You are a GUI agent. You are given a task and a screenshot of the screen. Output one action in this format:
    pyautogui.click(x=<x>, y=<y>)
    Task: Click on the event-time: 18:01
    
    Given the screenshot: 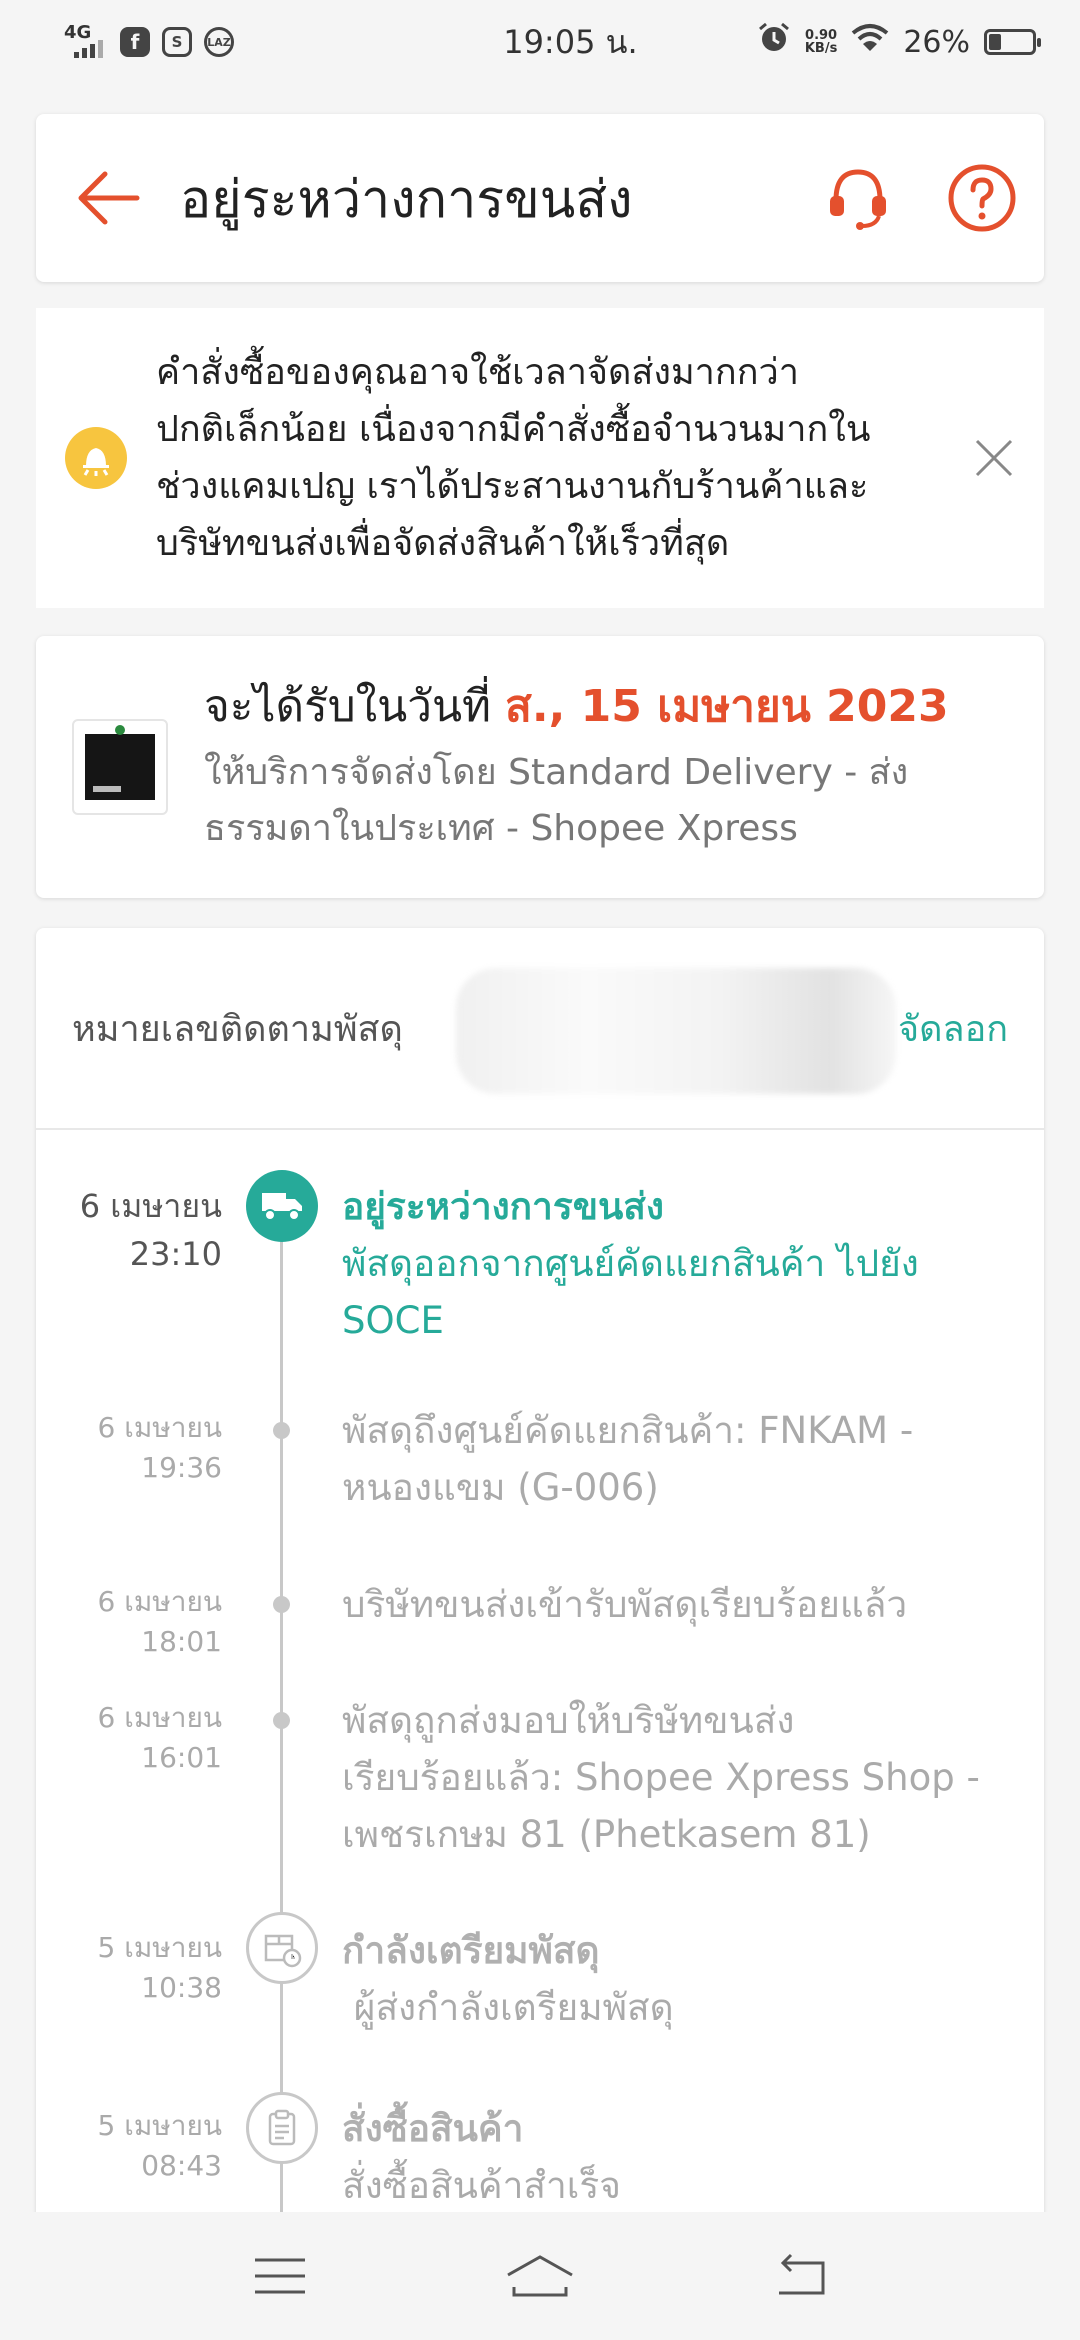 What is the action you would take?
    pyautogui.click(x=181, y=1641)
    